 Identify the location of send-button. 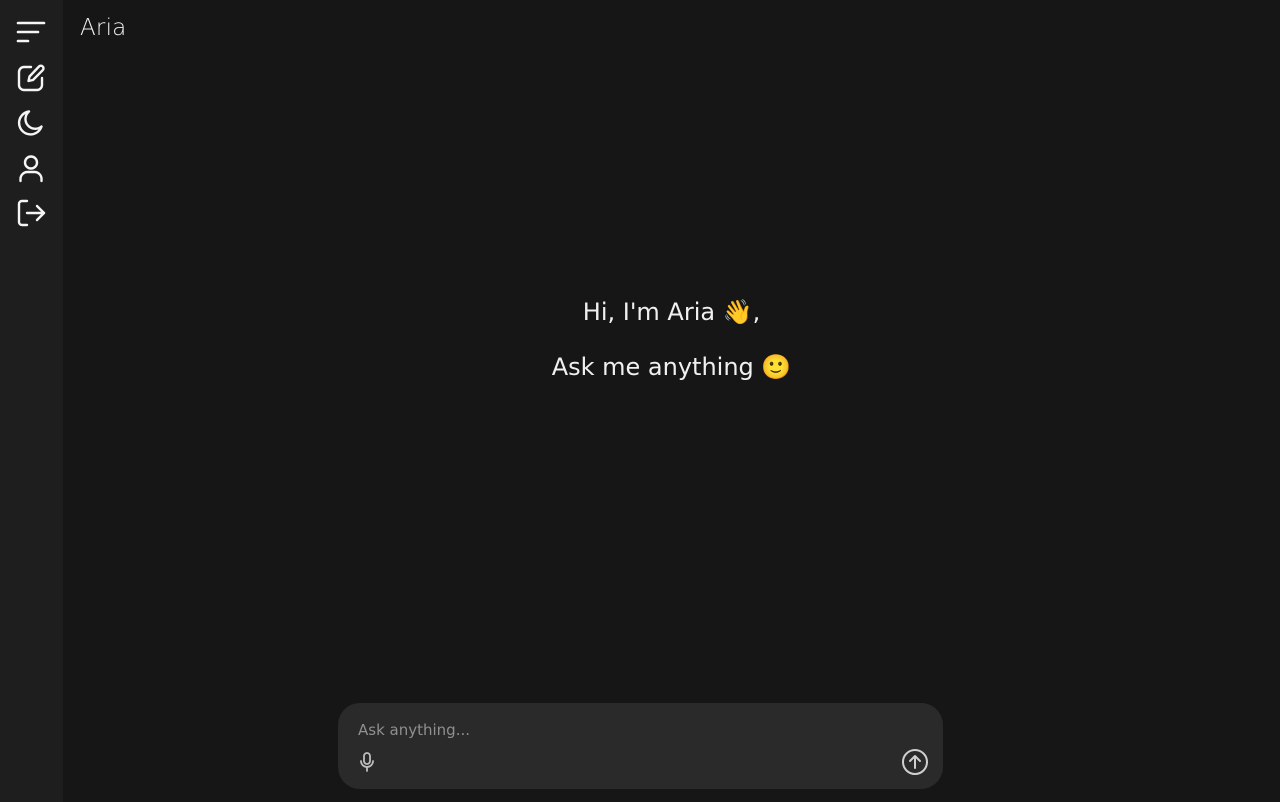
(915, 762).